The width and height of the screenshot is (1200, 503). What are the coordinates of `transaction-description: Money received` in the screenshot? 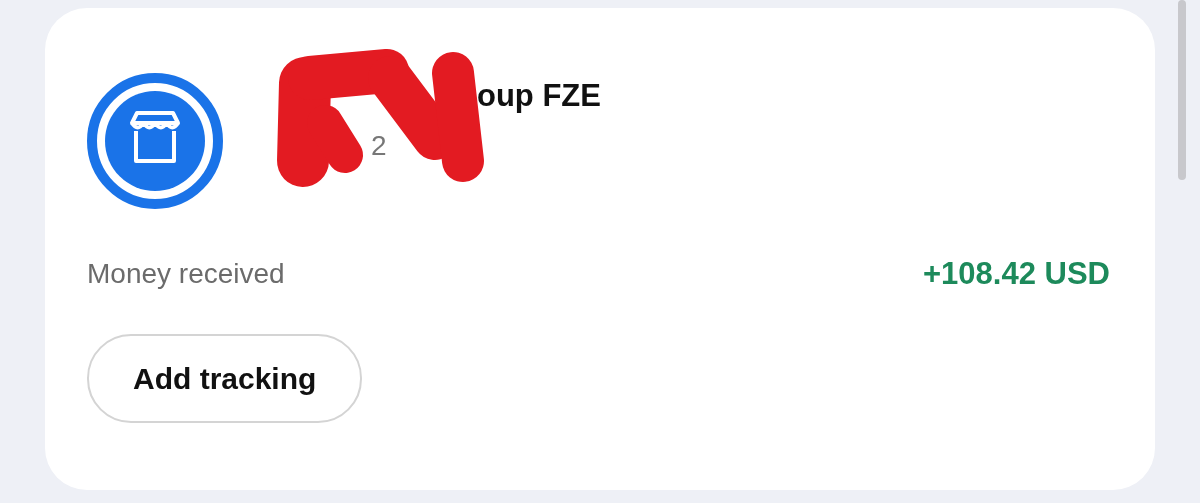 It's located at (186, 274).